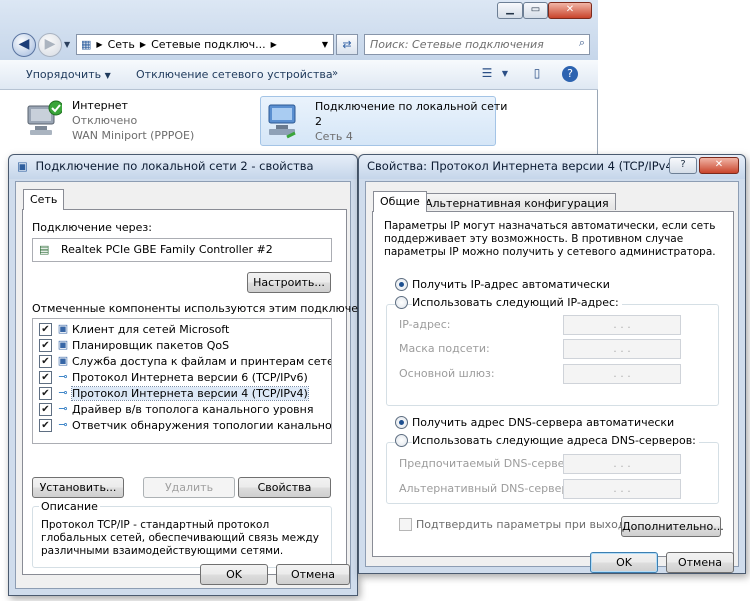 Image resolution: width=750 pixels, height=601 pixels. I want to click on search-placeholder: Поиск: Сетевые подключения, so click(457, 44).